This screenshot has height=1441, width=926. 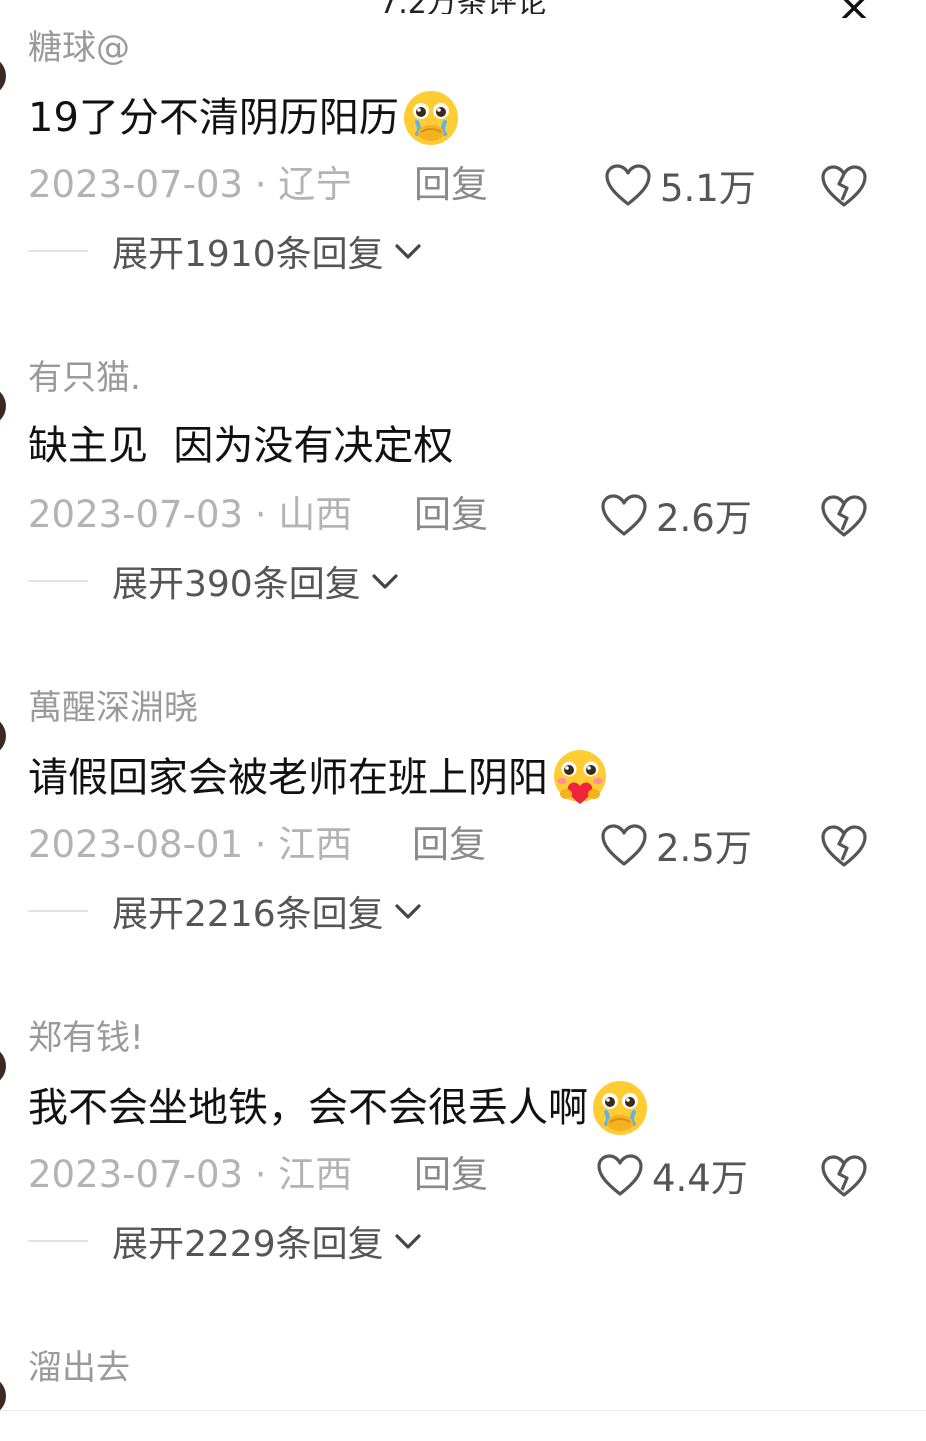 I want to click on like-count: 5.1万, so click(x=708, y=188).